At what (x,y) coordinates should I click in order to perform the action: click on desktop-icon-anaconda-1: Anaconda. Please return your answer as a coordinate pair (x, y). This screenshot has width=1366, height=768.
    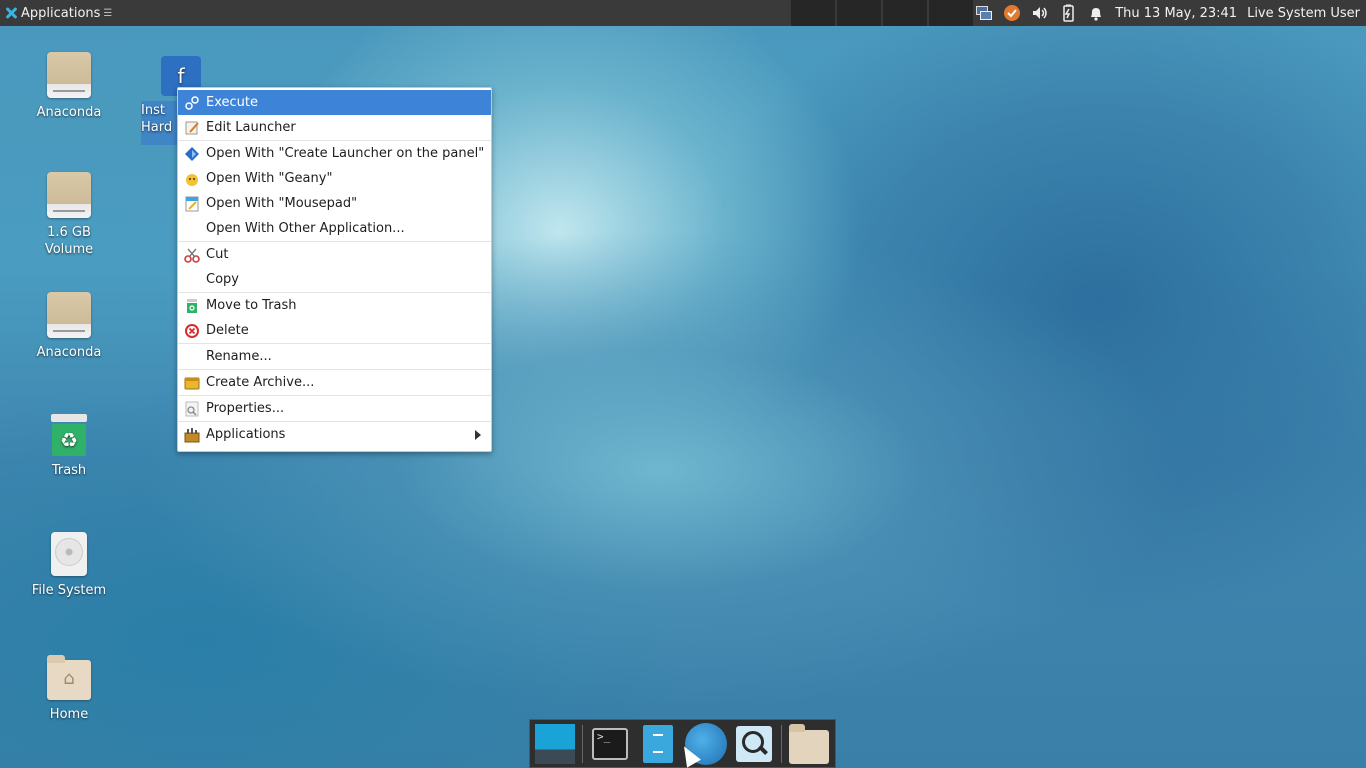
    Looking at the image, I should click on (69, 86).